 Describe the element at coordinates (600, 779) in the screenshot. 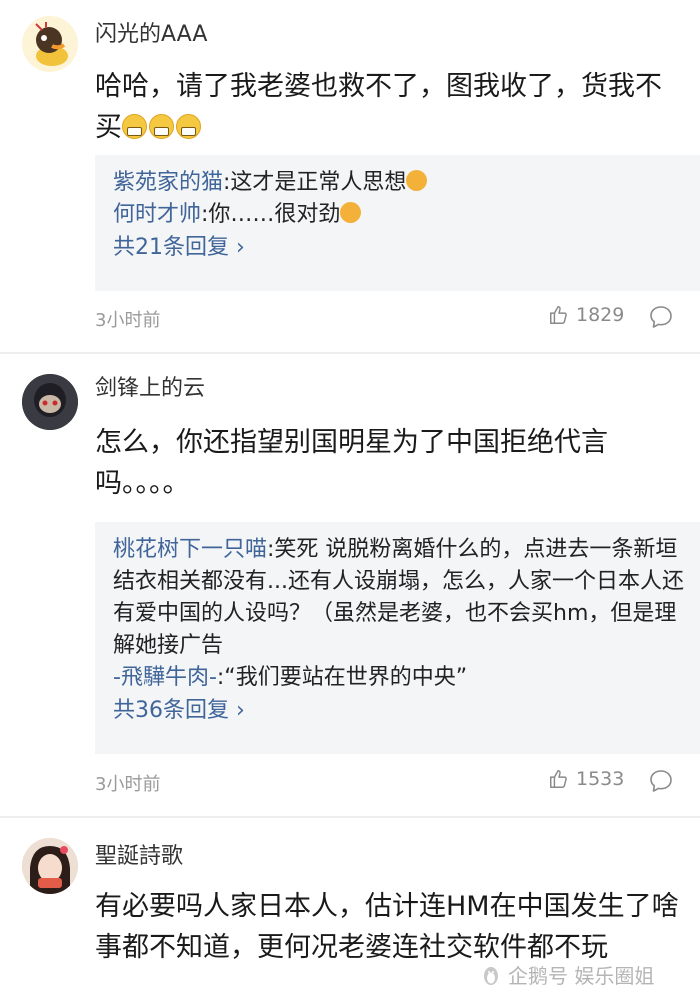

I see `like-count: 1533` at that location.